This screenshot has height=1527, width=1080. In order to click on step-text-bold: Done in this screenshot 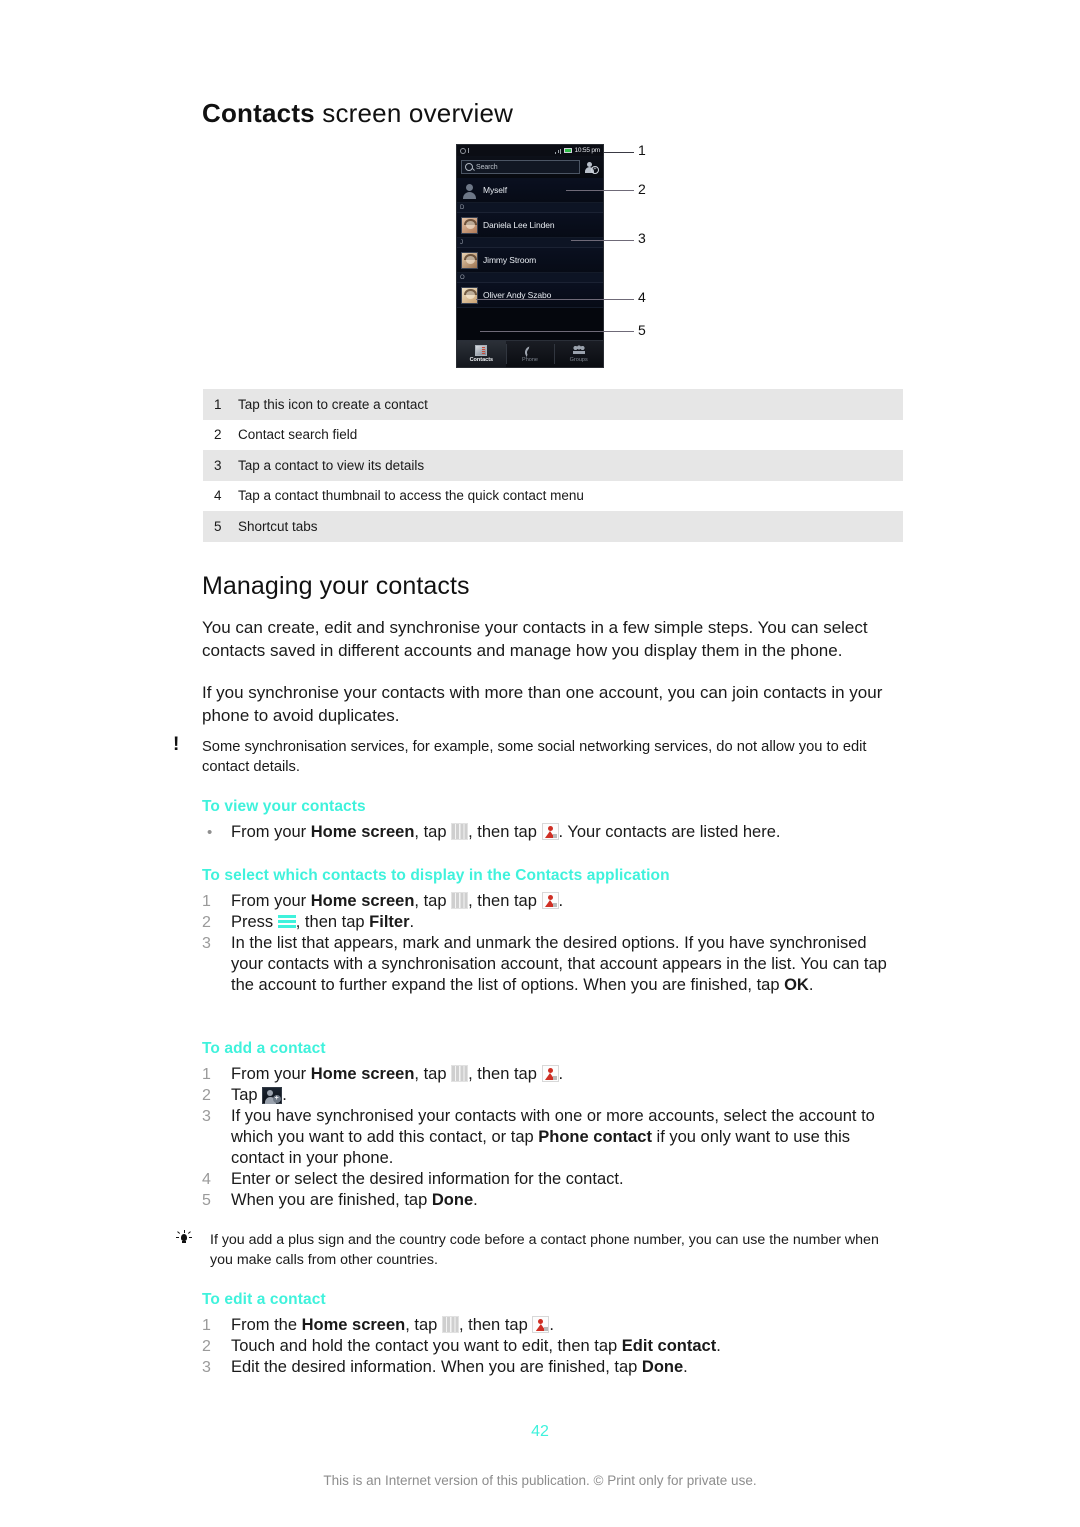, I will do `click(662, 1367)`.